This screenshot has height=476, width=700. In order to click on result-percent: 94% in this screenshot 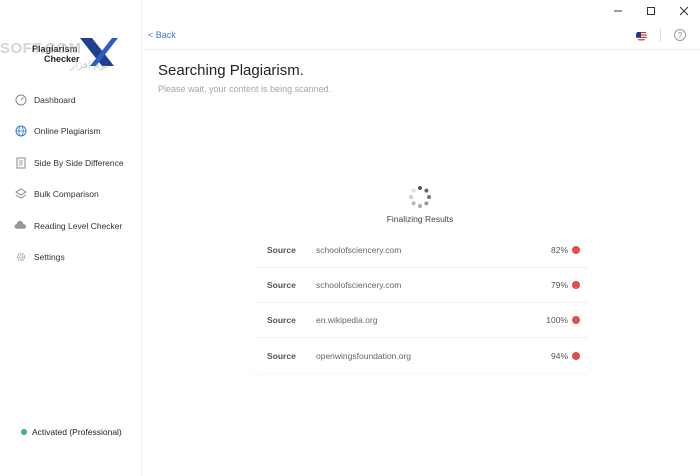, I will do `click(559, 355)`.